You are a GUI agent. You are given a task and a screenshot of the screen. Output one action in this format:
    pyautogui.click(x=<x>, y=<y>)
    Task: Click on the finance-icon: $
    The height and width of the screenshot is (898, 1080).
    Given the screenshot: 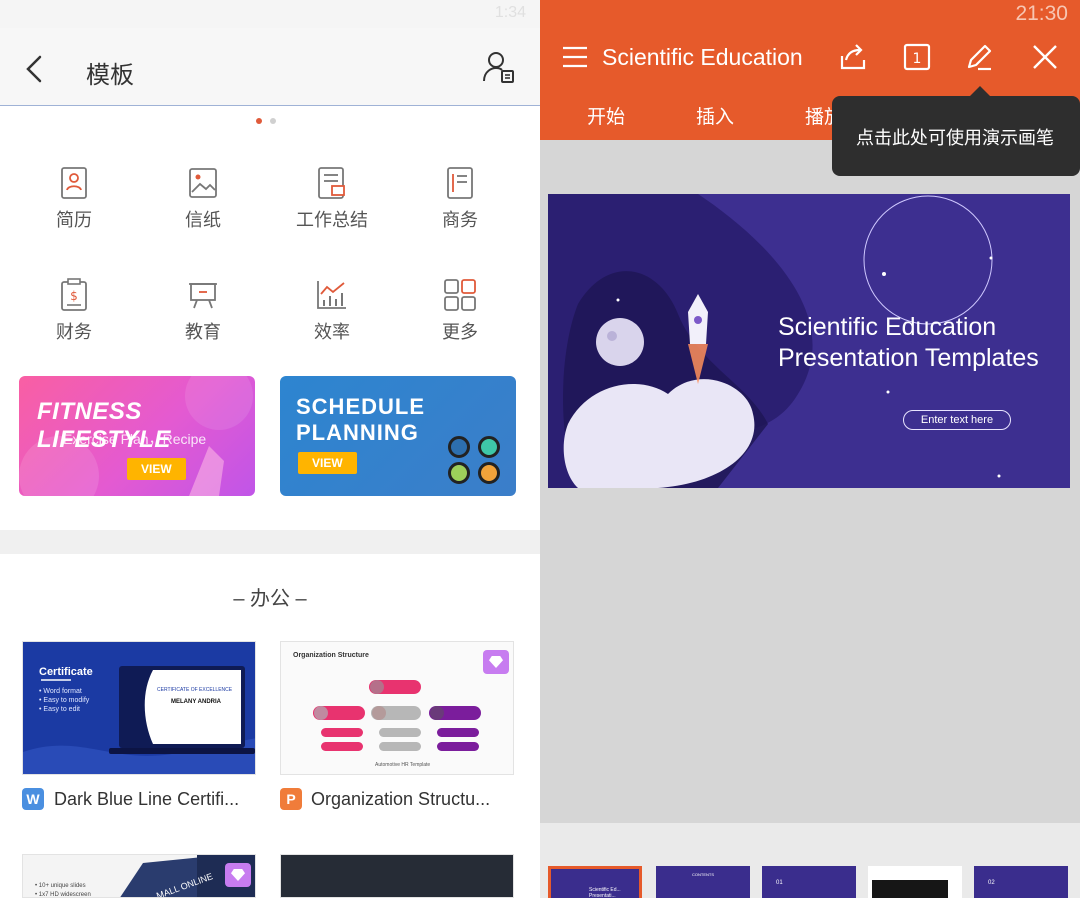 What is the action you would take?
    pyautogui.click(x=74, y=294)
    